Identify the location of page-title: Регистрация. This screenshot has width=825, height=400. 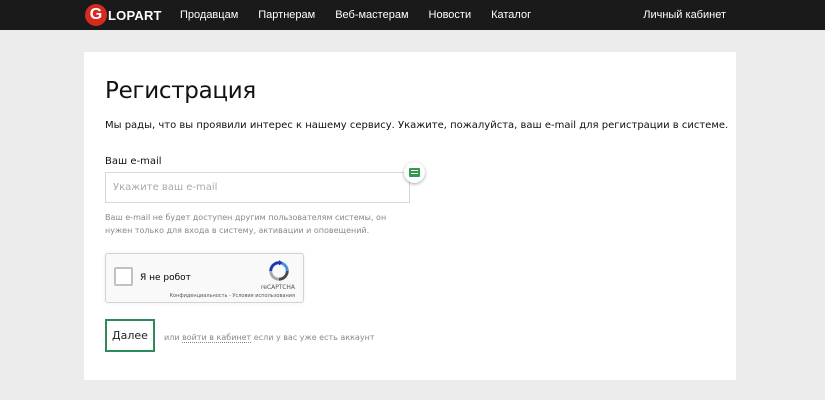
(180, 91).